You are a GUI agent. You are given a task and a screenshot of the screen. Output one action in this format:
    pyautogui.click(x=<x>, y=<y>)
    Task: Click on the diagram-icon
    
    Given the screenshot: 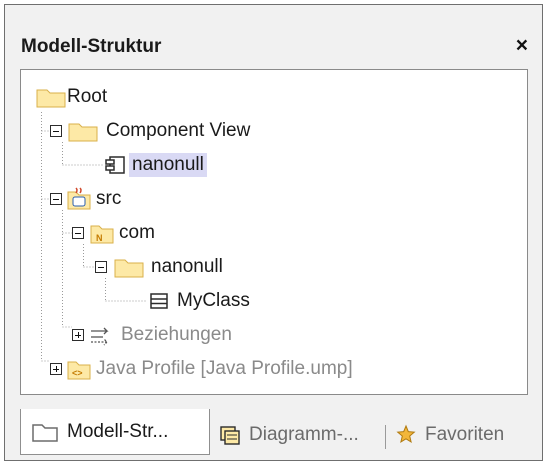 What is the action you would take?
    pyautogui.click(x=230, y=435)
    